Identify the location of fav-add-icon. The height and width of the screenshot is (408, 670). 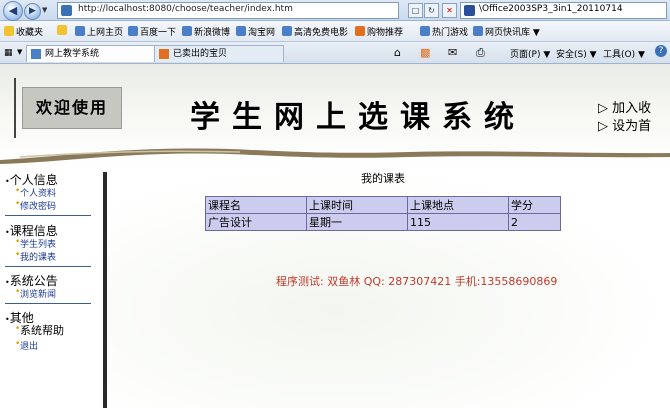
(63, 31).